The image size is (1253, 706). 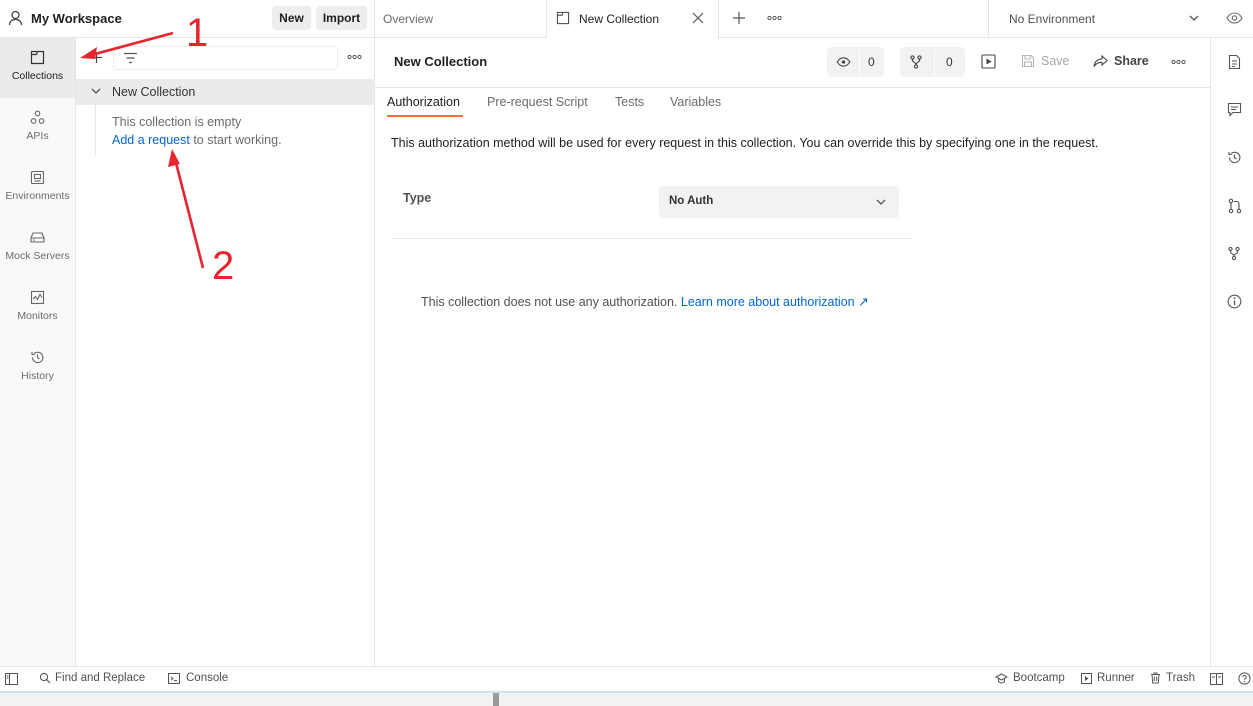 I want to click on annotation-label-2: 2, so click(x=223, y=266).